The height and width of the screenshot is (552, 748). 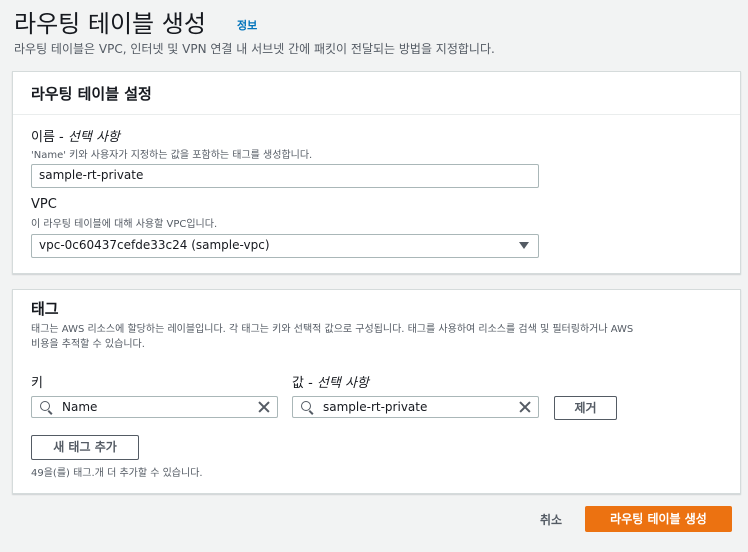 I want to click on vpc-description: 이 라우팅 테이블에 대해 사용할 VPC입니다., so click(x=124, y=224).